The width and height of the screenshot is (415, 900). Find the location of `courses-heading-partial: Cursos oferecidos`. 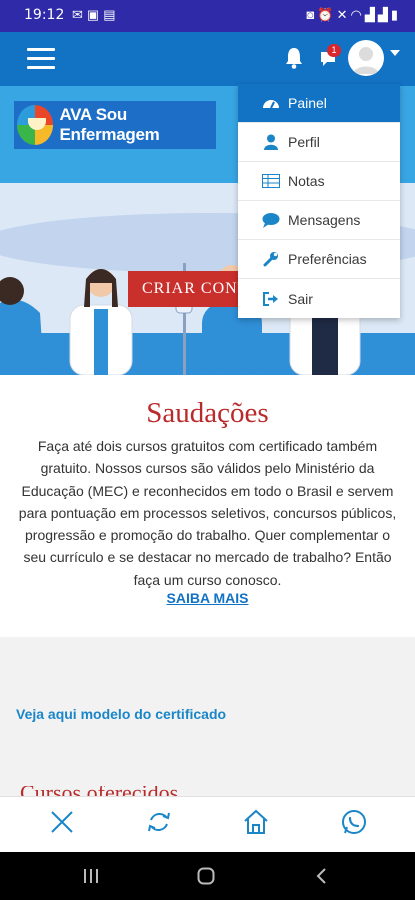

courses-heading-partial: Cursos oferecidos is located at coordinates (137, 791).